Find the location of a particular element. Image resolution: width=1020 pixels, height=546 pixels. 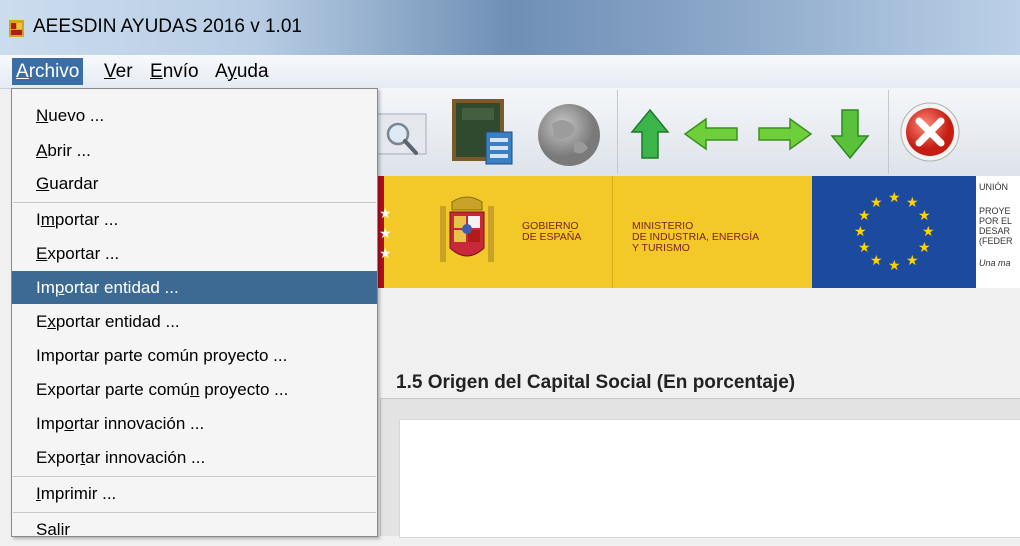

search-button is located at coordinates (406, 134).